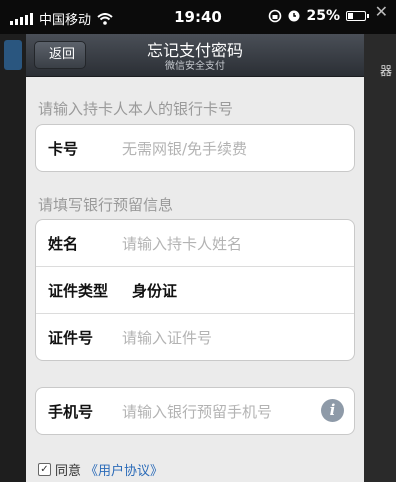 Image resolution: width=396 pixels, height=482 pixels. I want to click on agree-label: 同意, so click(68, 471).